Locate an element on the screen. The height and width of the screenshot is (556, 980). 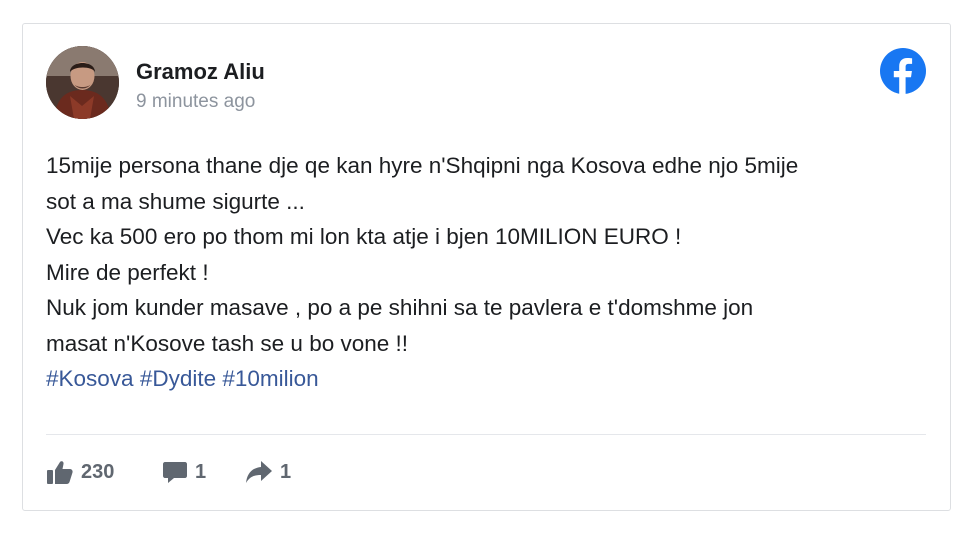
avatar-photo is located at coordinates (82, 82).